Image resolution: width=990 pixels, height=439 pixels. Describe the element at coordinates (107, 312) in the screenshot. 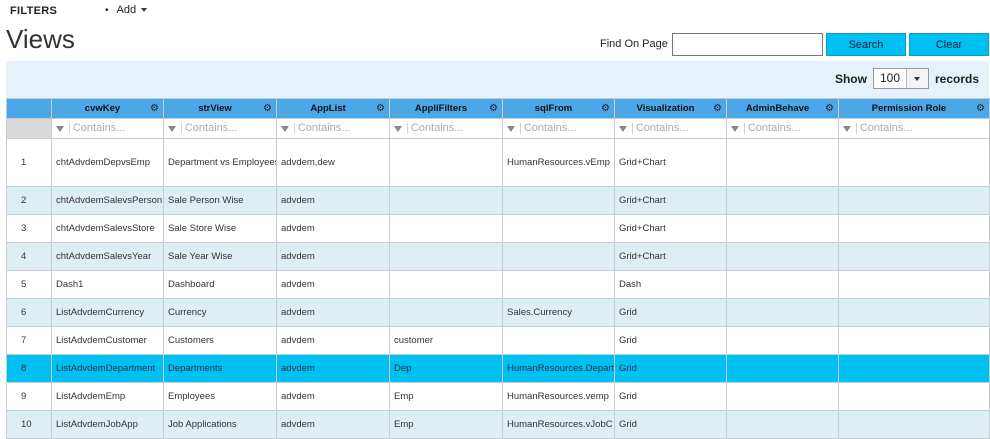

I see `table-cell: ListAdvdemCurrency` at that location.